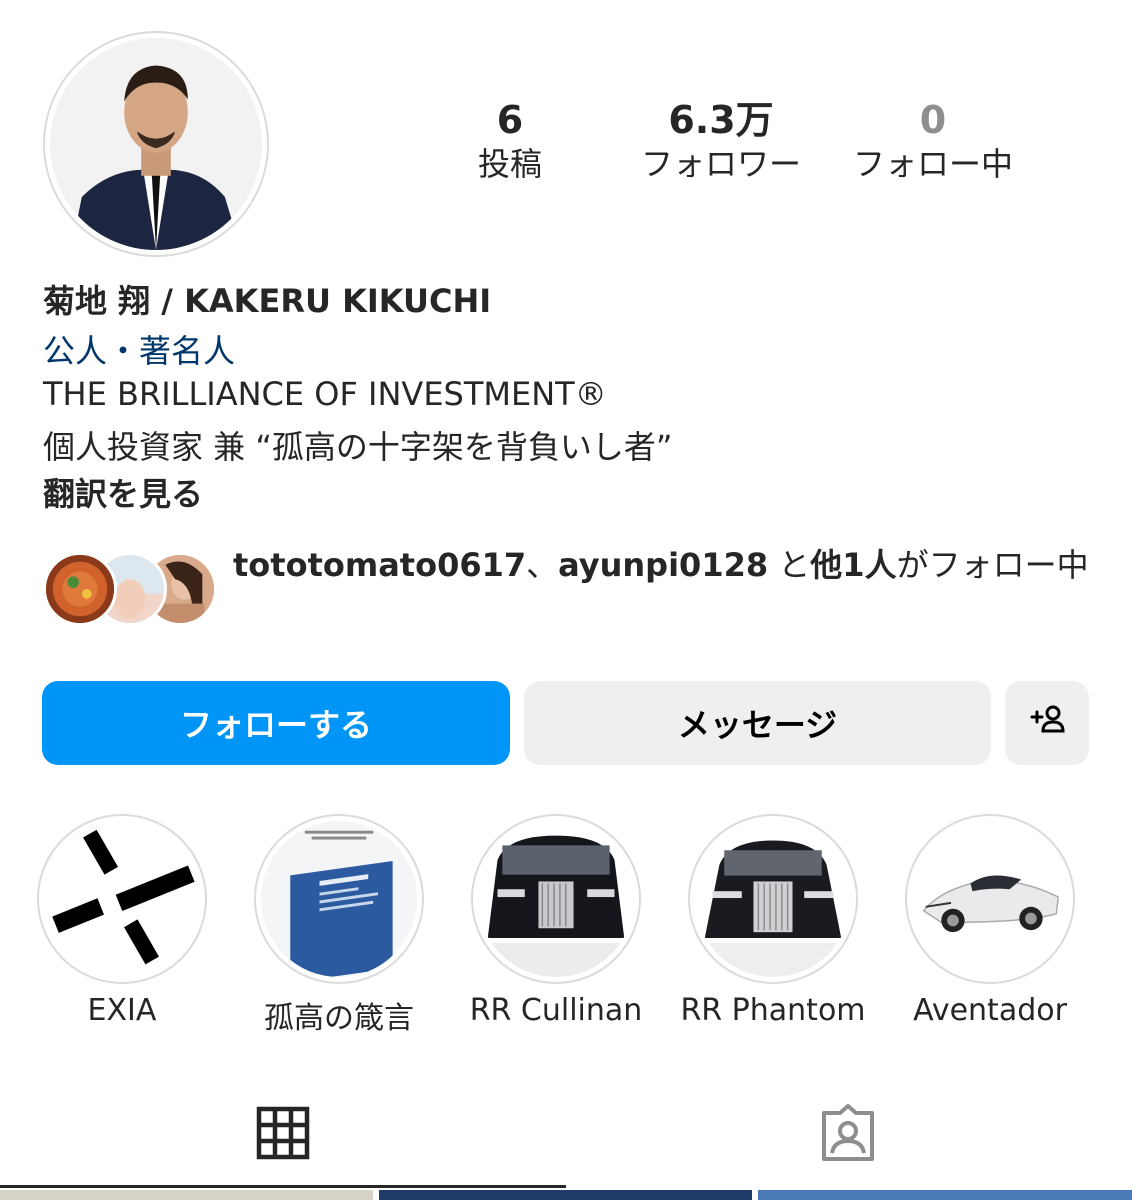  I want to click on highlight-exia: EXIA, so click(122, 921).